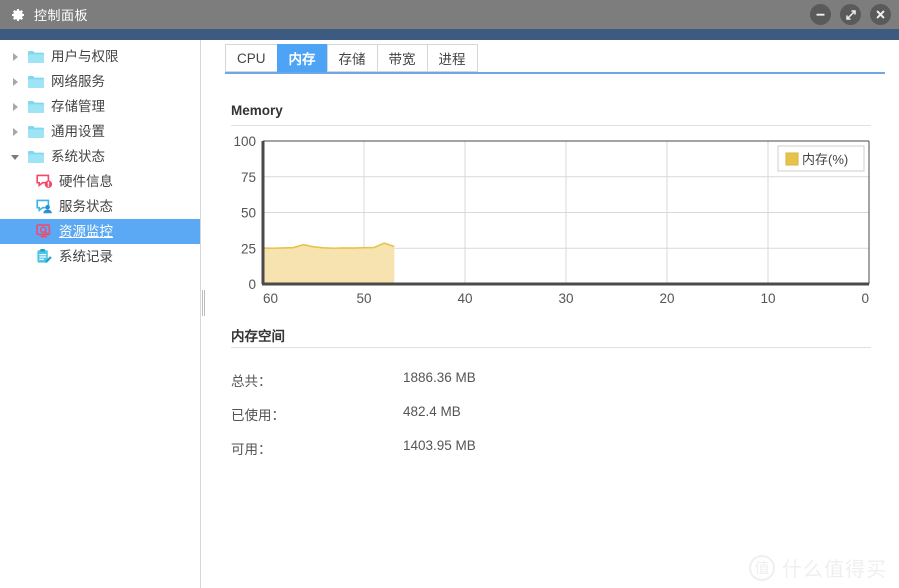 This screenshot has height=588, width=899. I want to click on window-title: 控制面板, so click(61, 15).